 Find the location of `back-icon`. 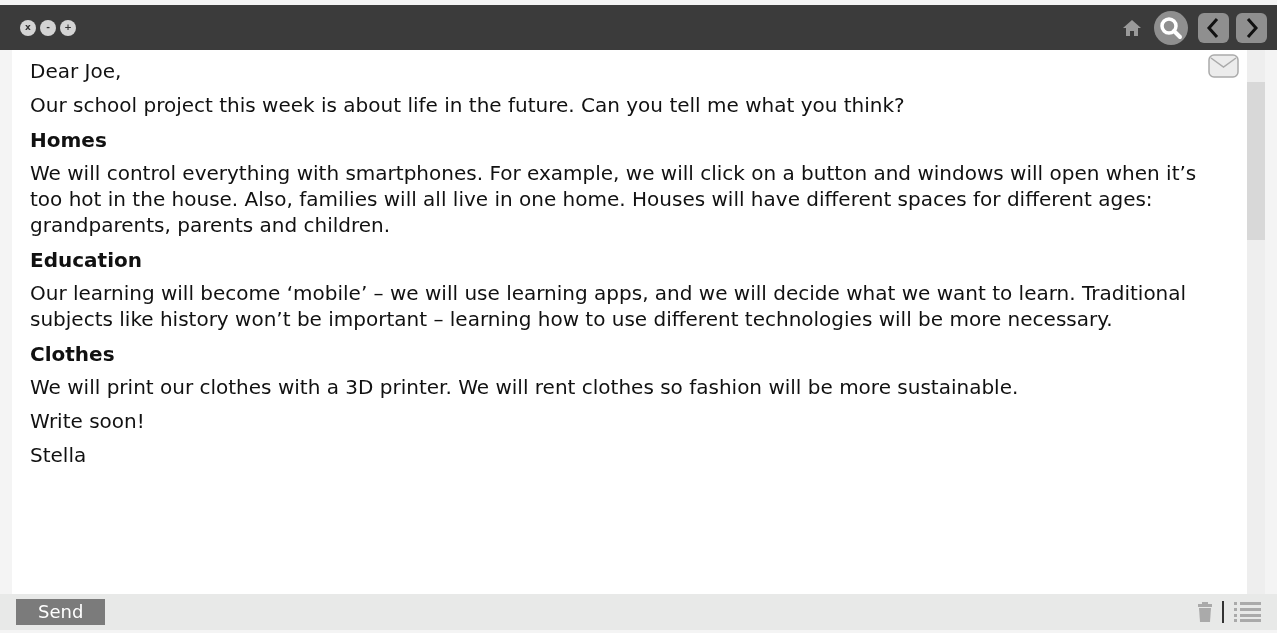

back-icon is located at coordinates (1213, 27).